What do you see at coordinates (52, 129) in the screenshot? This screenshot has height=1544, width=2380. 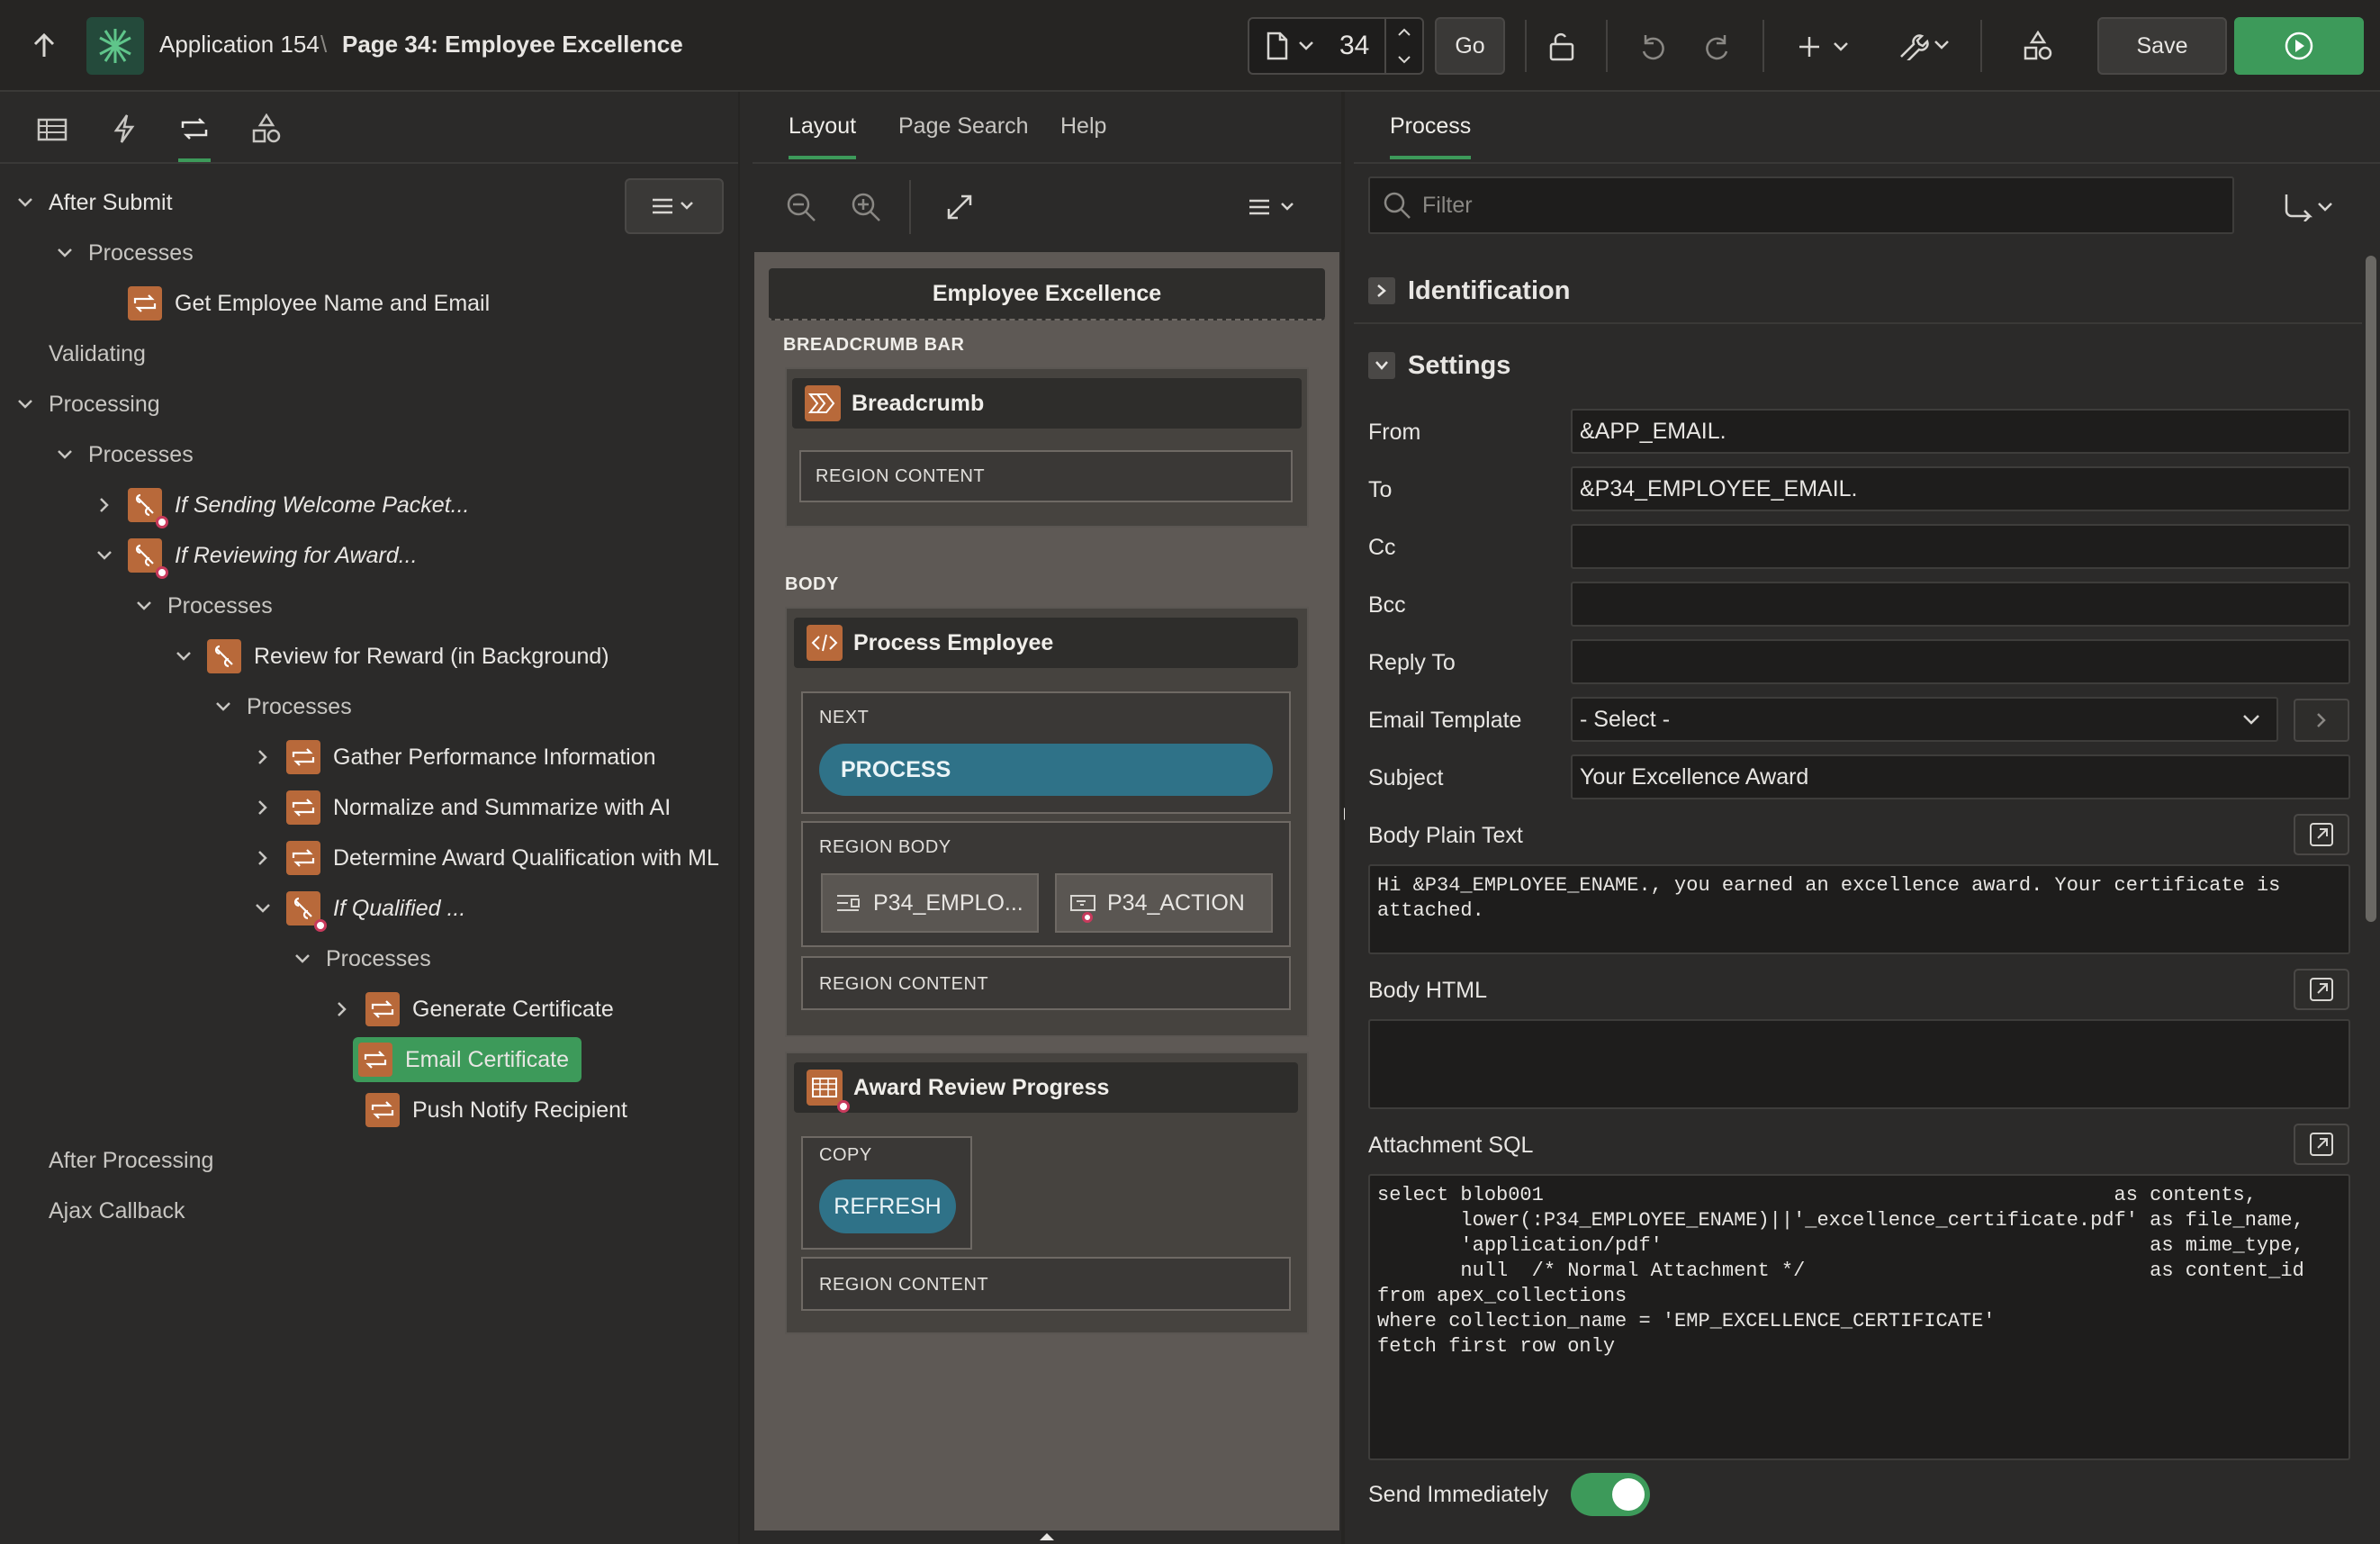 I see `rendering-tab-icon` at bounding box center [52, 129].